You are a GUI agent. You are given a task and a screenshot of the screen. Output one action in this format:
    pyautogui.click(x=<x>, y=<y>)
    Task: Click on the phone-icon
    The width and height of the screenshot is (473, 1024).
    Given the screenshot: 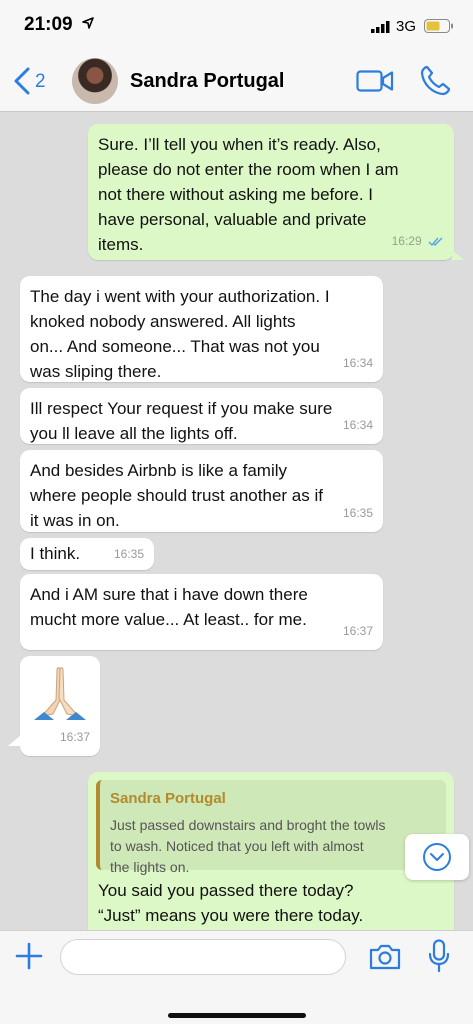 What is the action you would take?
    pyautogui.click(x=435, y=81)
    